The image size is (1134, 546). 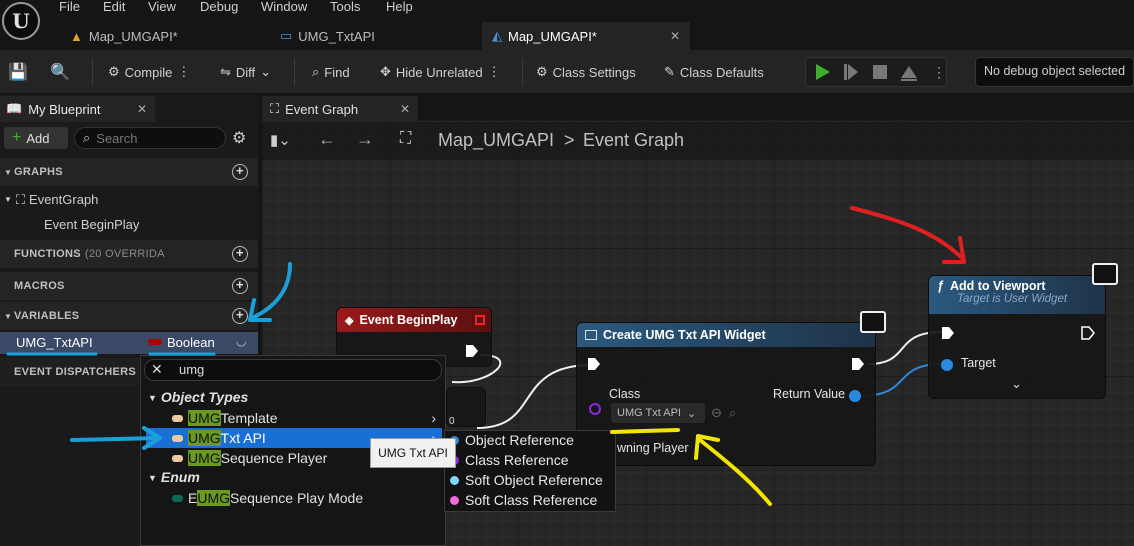 What do you see at coordinates (735, 472) in the screenshot?
I see `yellow-arrow-annotation` at bounding box center [735, 472].